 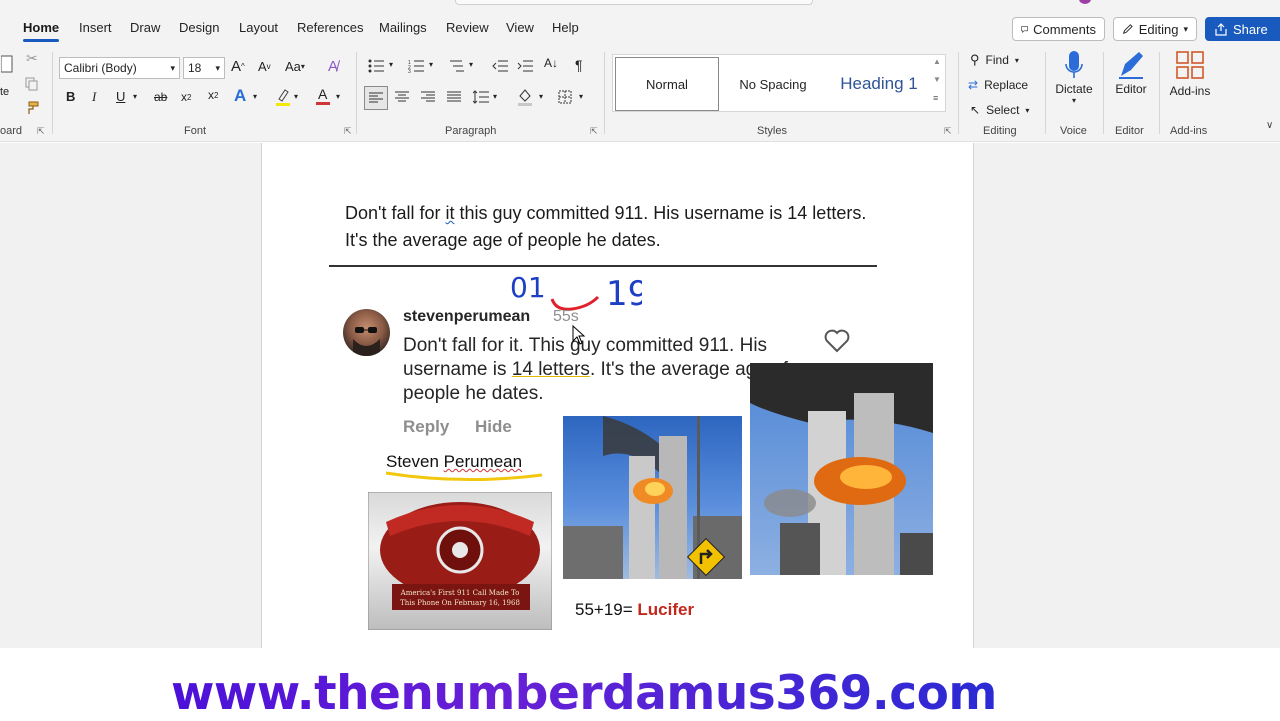 I want to click on find-button: ⚲ Find ▾, so click(x=994, y=60).